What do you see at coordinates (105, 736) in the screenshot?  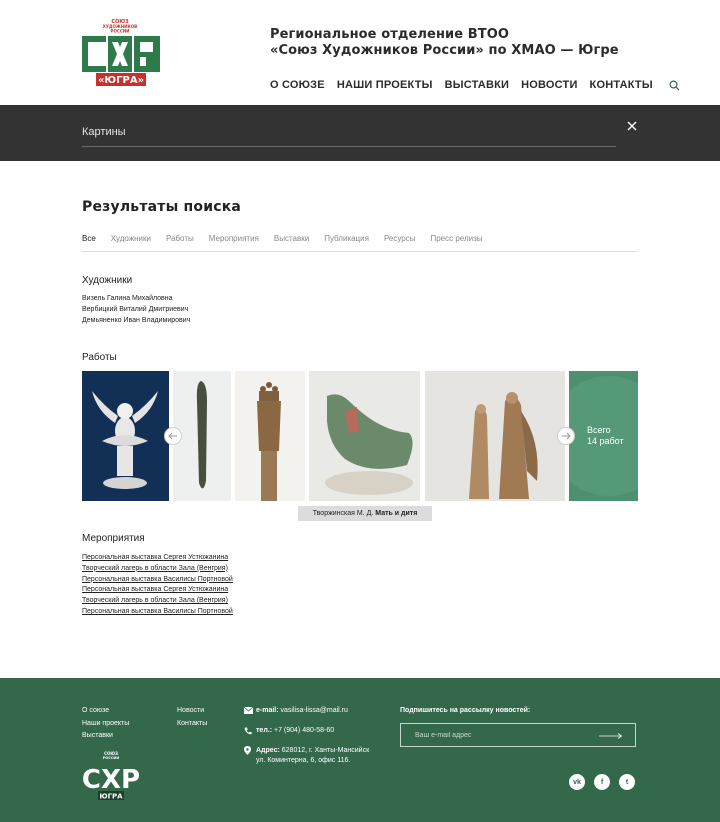 I see `footer-link-exhibitions: Выставки` at bounding box center [105, 736].